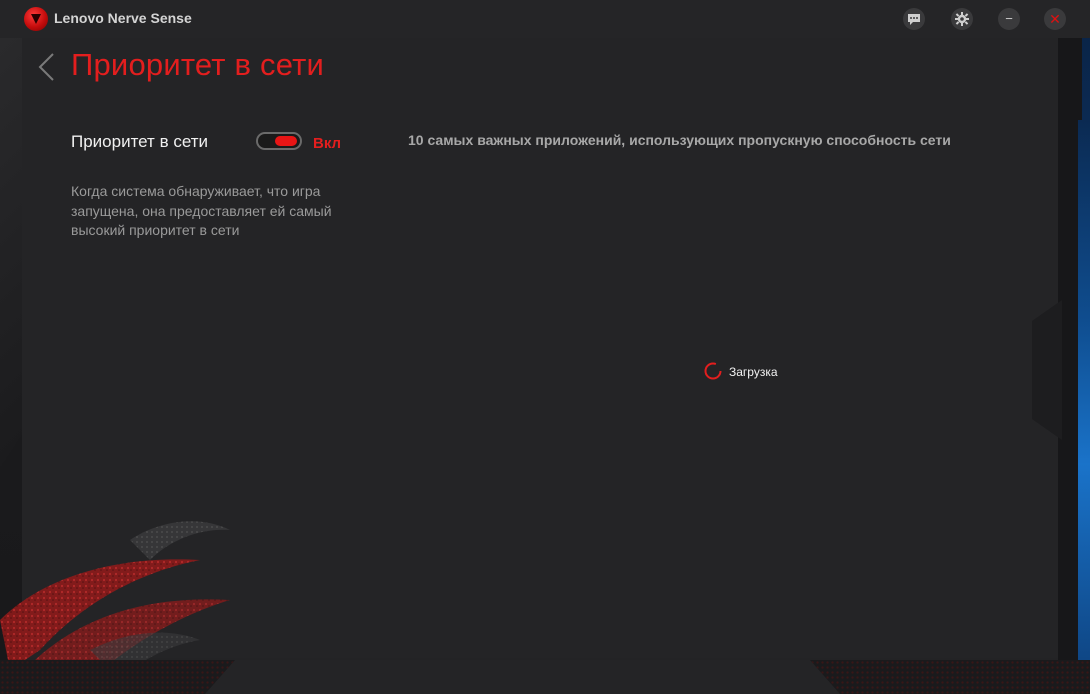 This screenshot has height=694, width=1090. What do you see at coordinates (713, 371) in the screenshot?
I see `loading-spinner-icon` at bounding box center [713, 371].